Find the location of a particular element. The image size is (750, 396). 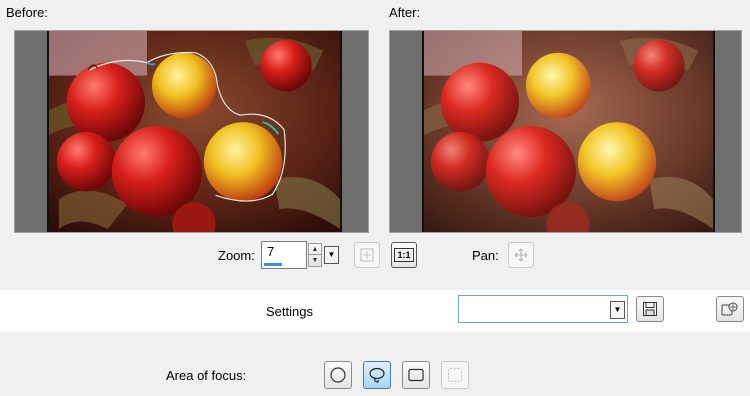

rectangle-icon is located at coordinates (416, 375).